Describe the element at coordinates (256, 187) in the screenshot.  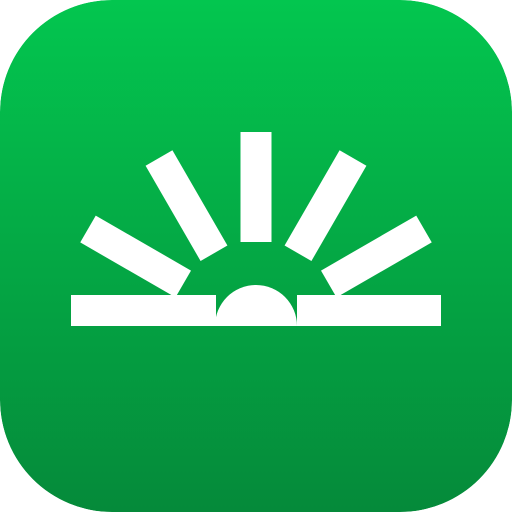
I see `ray-center` at that location.